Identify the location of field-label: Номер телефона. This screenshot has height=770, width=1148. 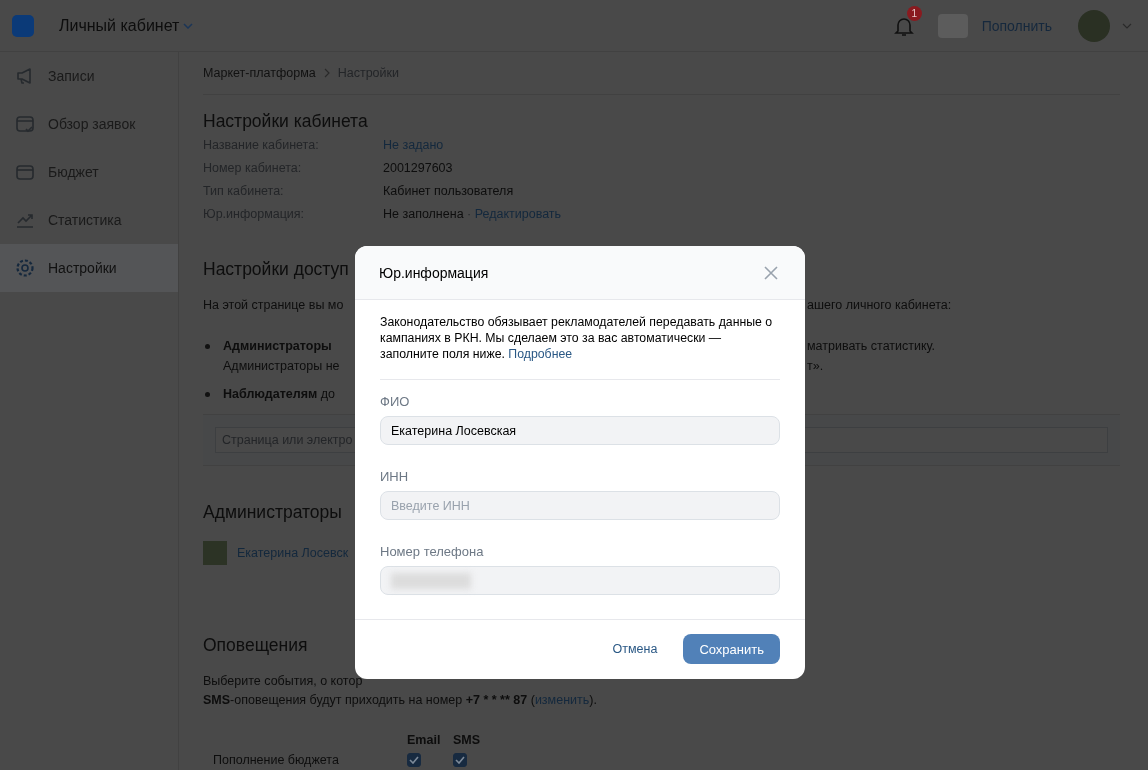
(432, 551).